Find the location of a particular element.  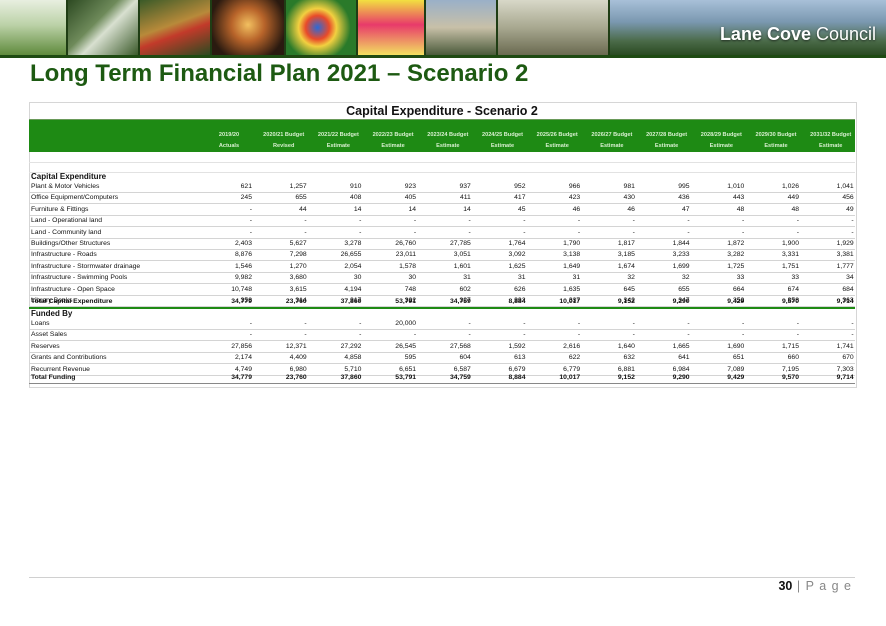

row-value: 1,817 is located at coordinates (626, 243).